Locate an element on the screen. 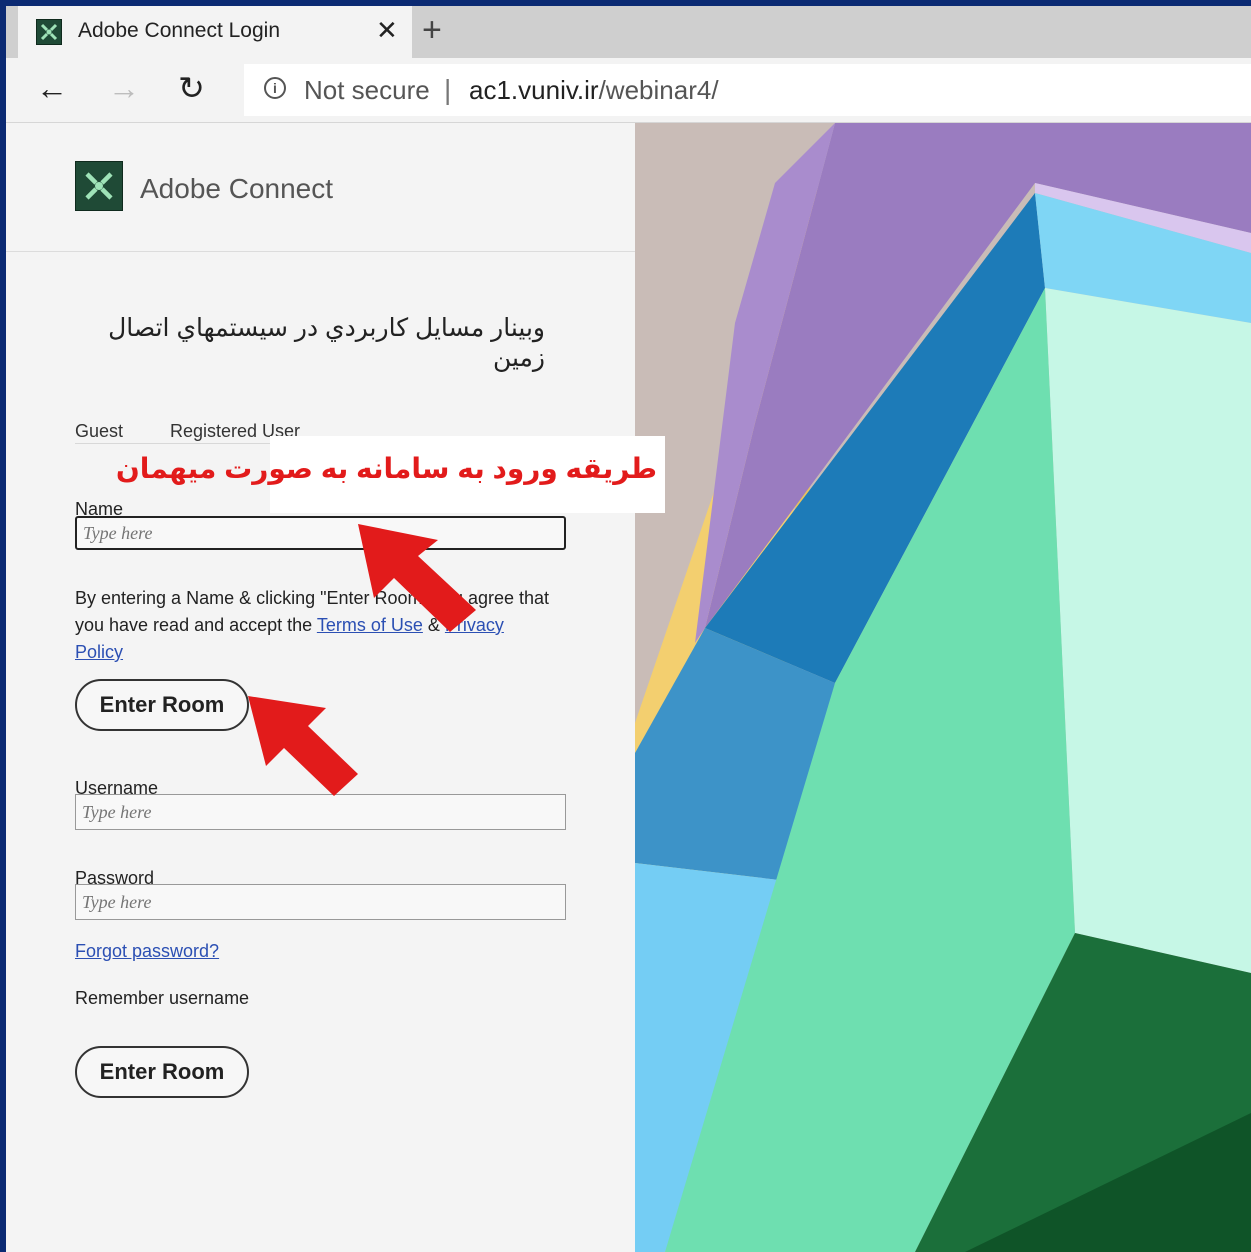 This screenshot has width=1251, height=1252. brand-name: Adobe Connect is located at coordinates (237, 188).